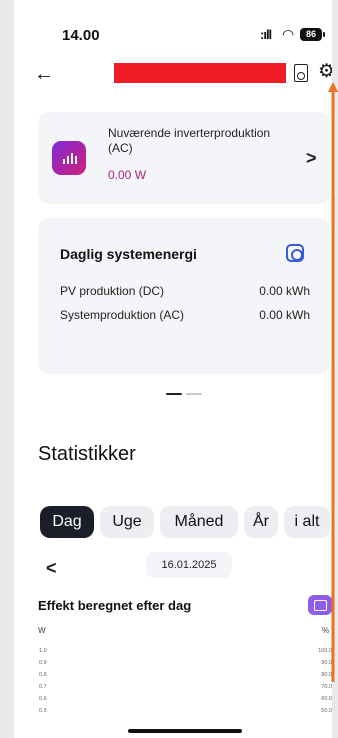 The image size is (338, 738). I want to click on row-label: PV produktion (DC), so click(112, 291).